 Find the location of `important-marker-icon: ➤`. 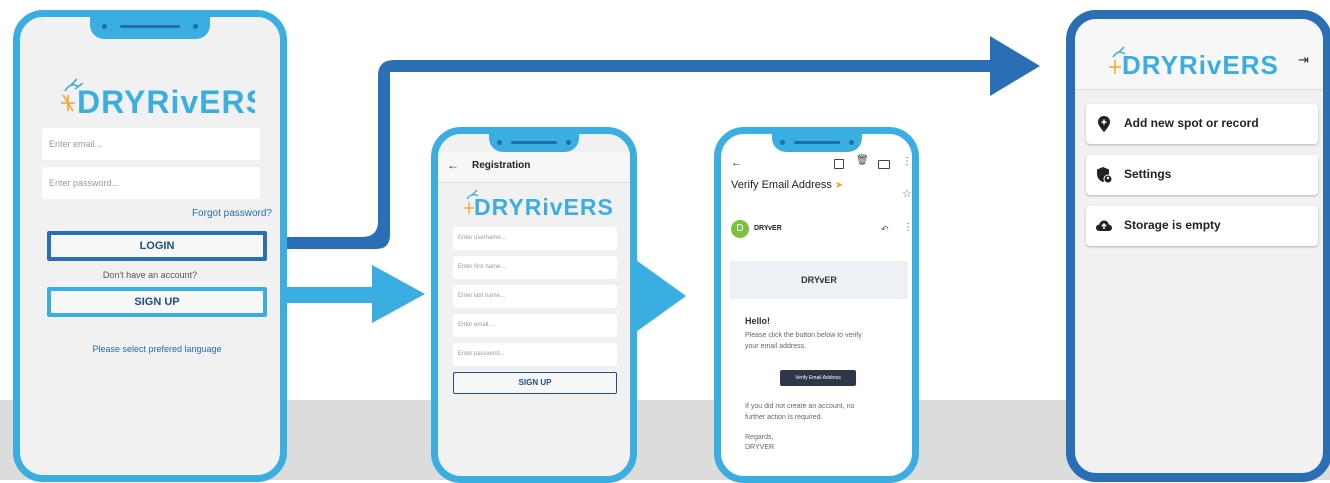

important-marker-icon: ➤ is located at coordinates (839, 185).